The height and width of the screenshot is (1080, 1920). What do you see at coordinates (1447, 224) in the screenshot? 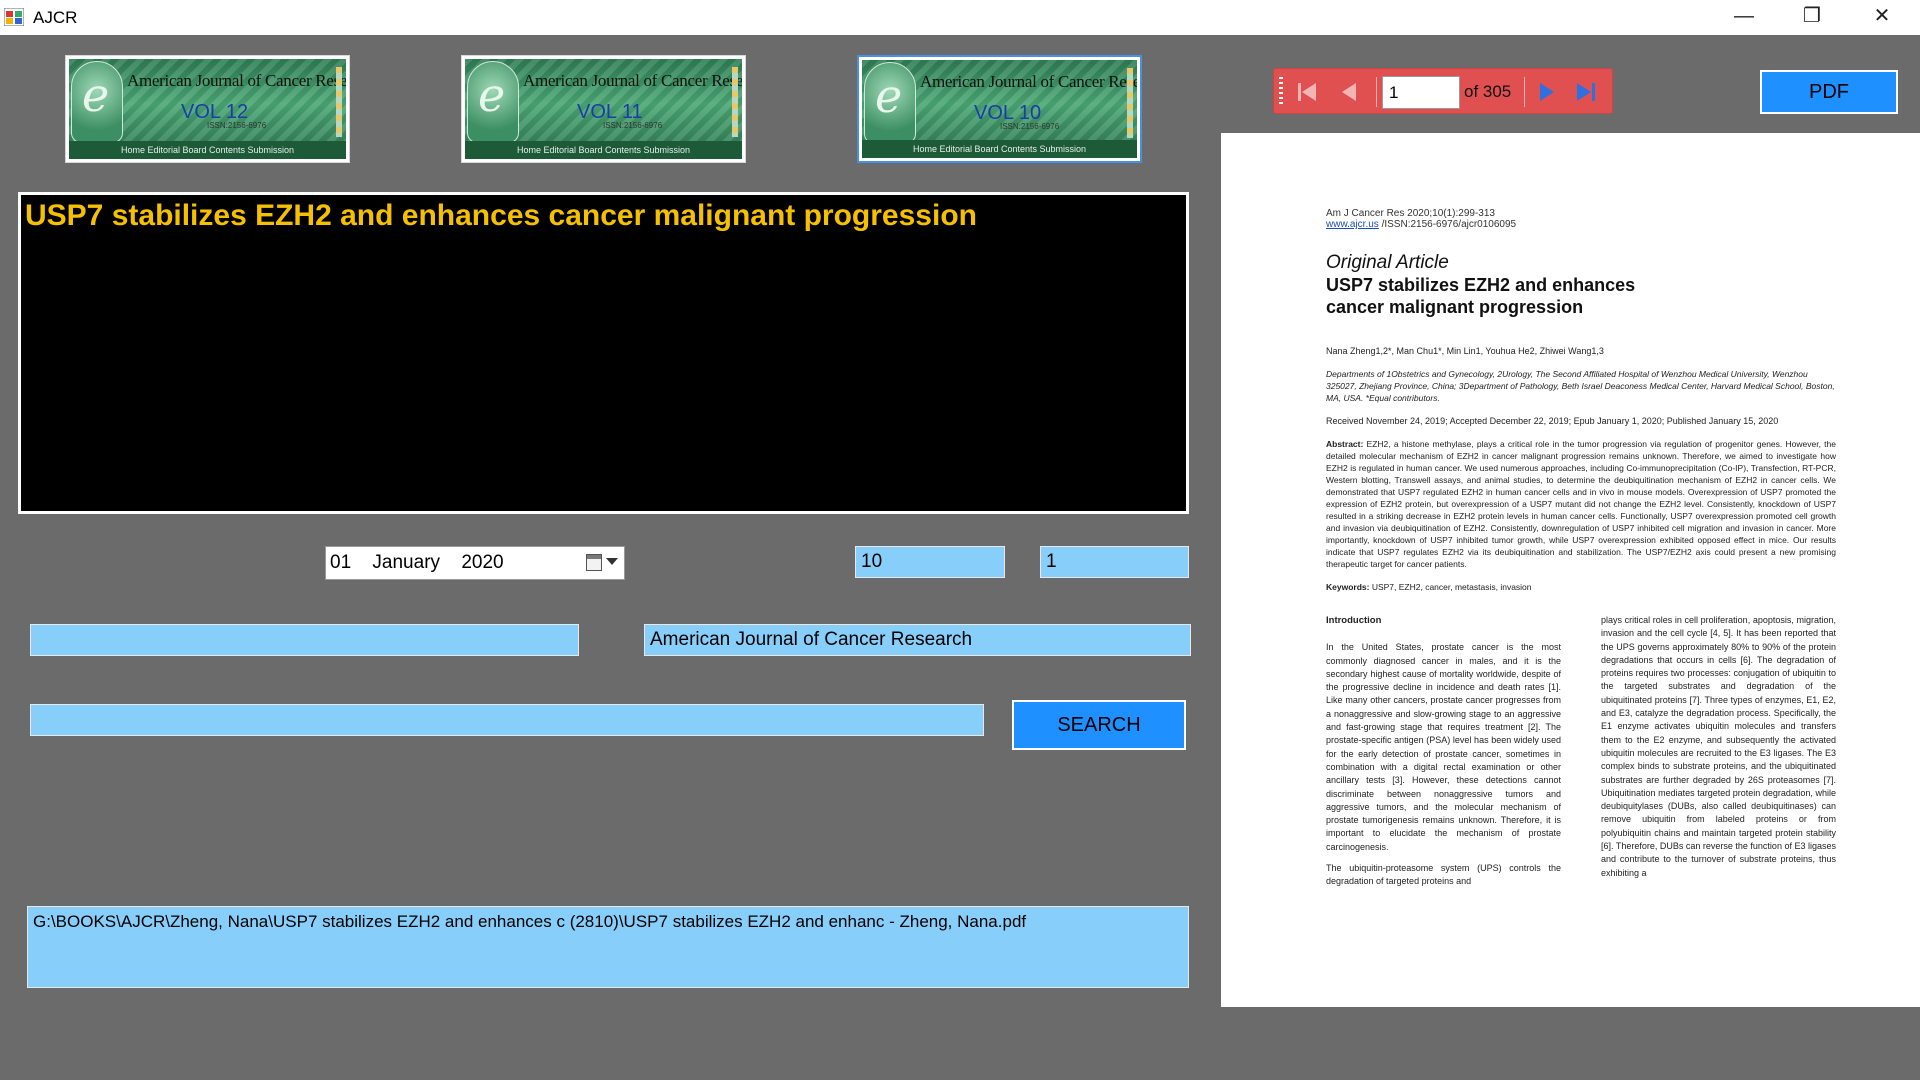
I see `pdf-issn: /ISSN:2156-6976/ajcr0106095` at bounding box center [1447, 224].